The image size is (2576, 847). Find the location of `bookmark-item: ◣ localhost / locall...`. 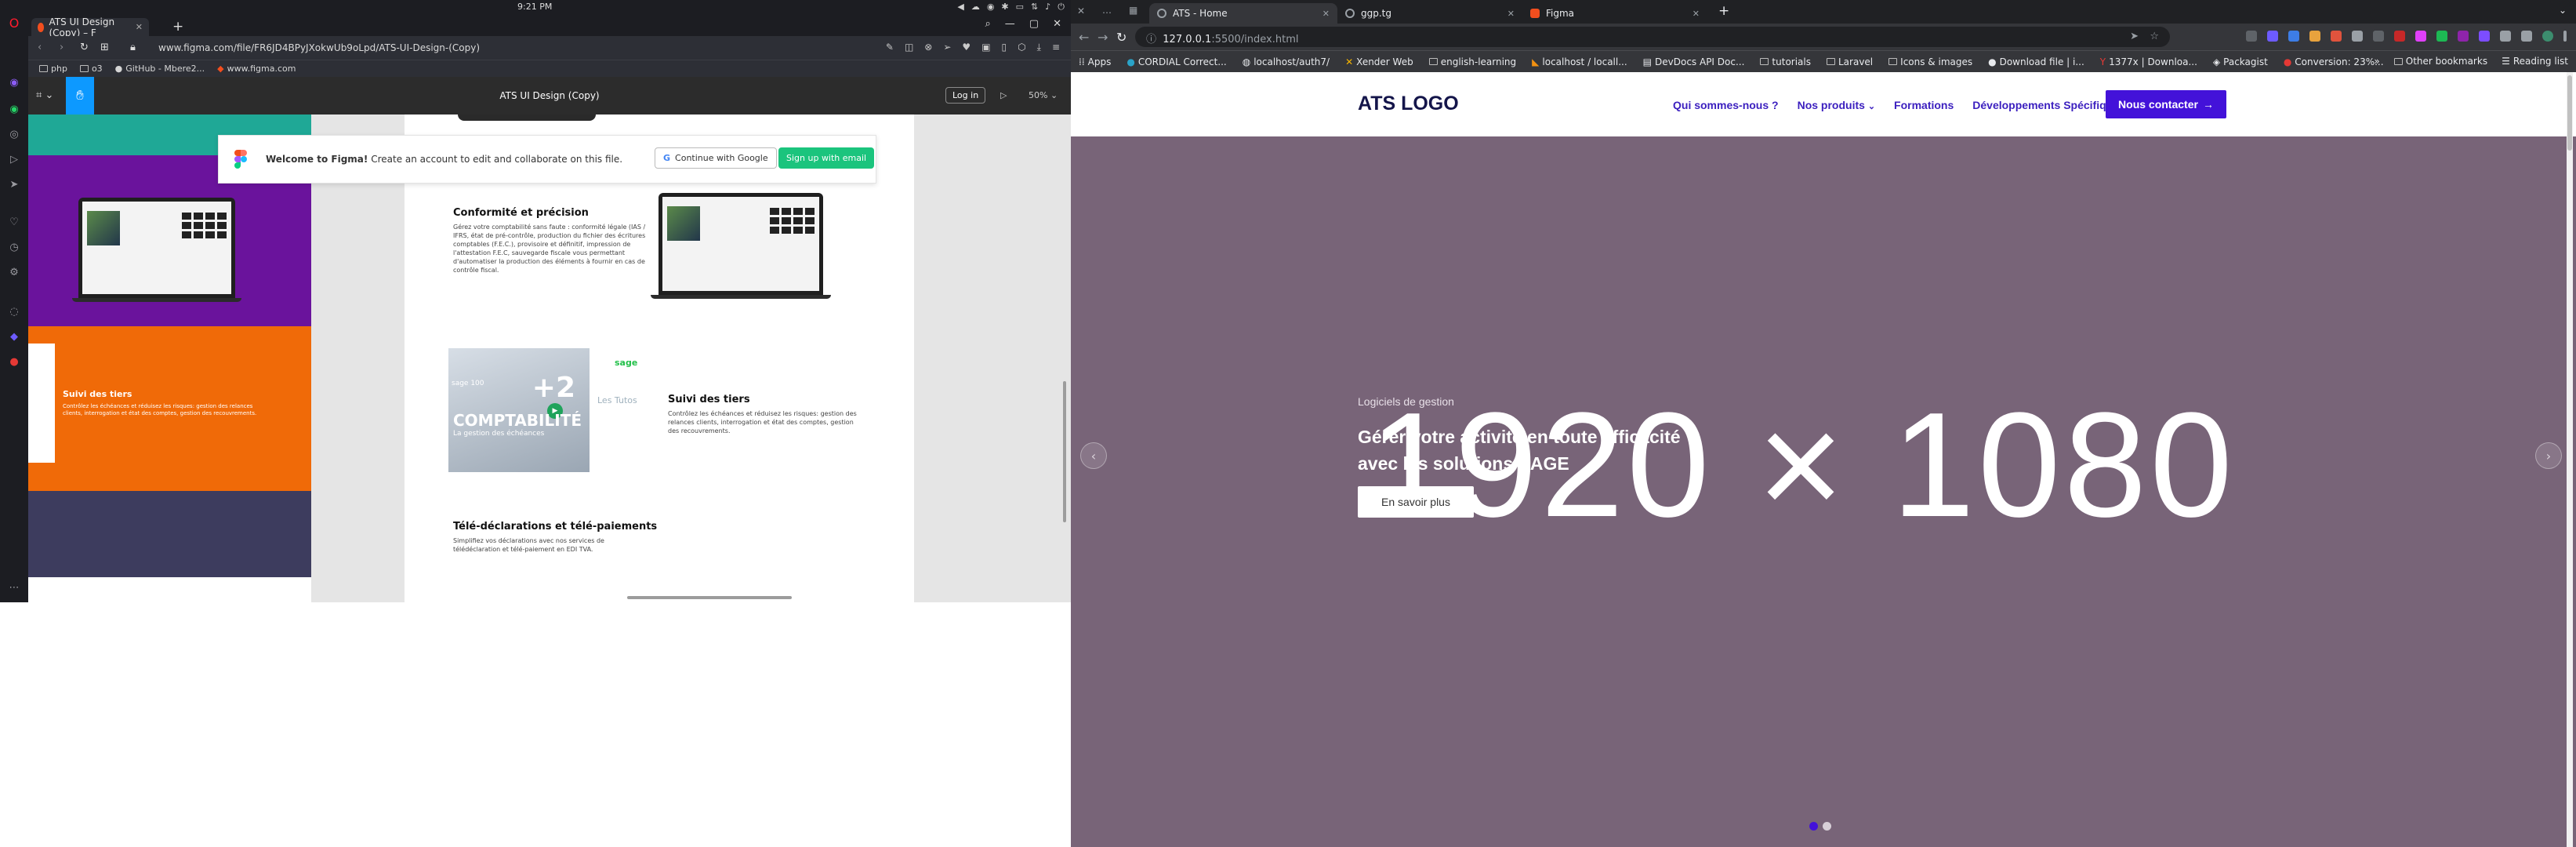

bookmark-item: ◣ localhost / locall... is located at coordinates (1580, 61).